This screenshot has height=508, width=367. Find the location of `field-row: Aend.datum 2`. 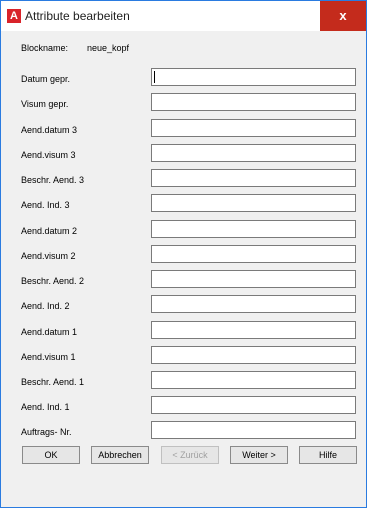

field-row: Aend.datum 2 is located at coordinates (183, 230).